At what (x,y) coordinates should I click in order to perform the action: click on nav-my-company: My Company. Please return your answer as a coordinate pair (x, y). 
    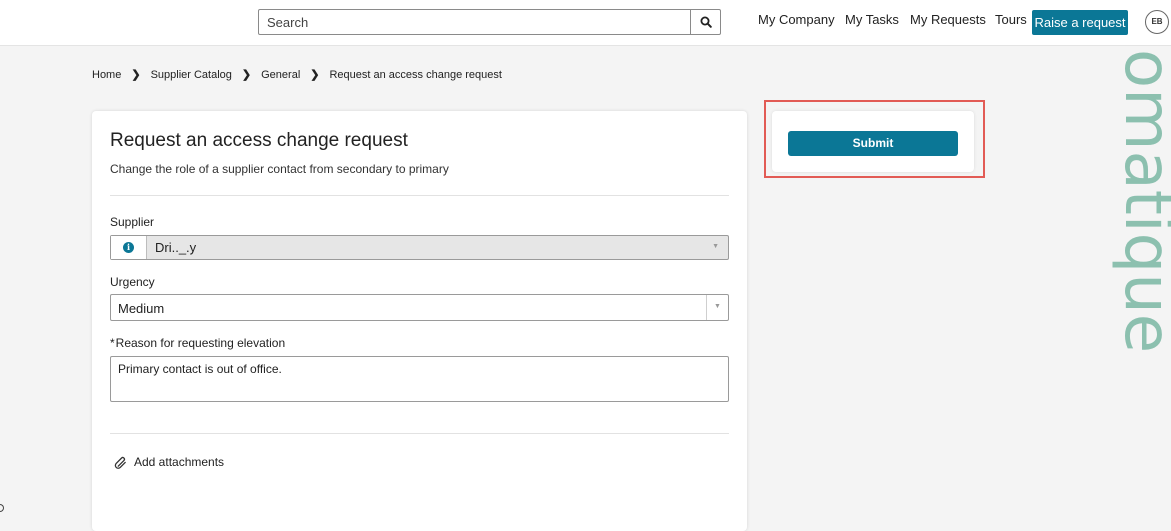
    Looking at the image, I should click on (796, 19).